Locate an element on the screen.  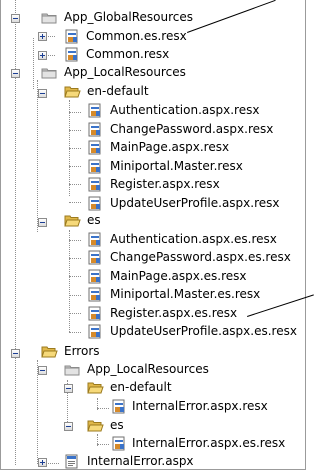
tree-item-label: Errors is located at coordinates (82, 351).